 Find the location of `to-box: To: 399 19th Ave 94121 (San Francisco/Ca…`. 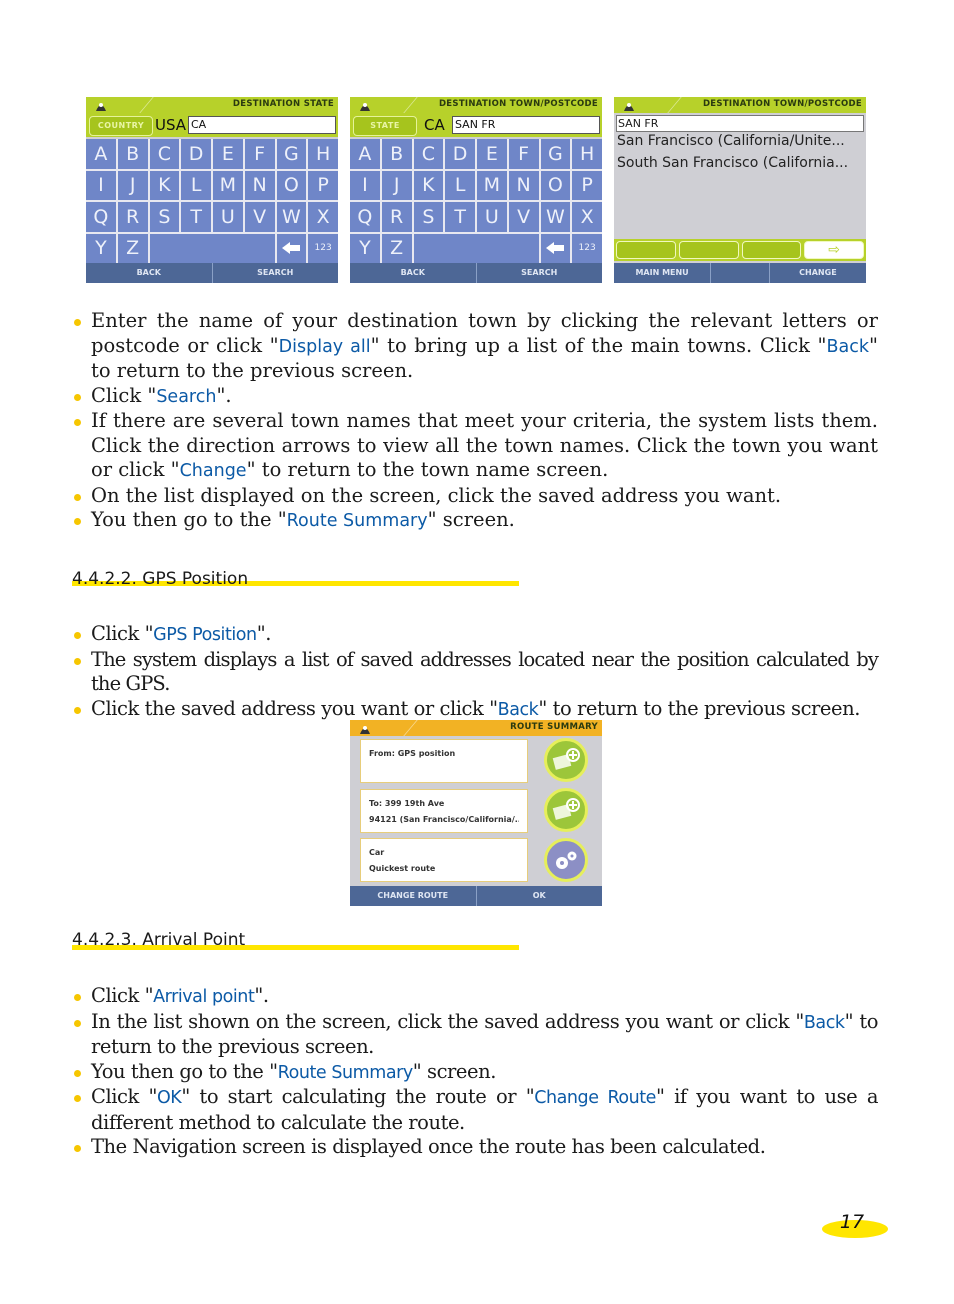

to-box: To: 399 19th Ave 94121 (San Francisco/Ca… is located at coordinates (444, 811).